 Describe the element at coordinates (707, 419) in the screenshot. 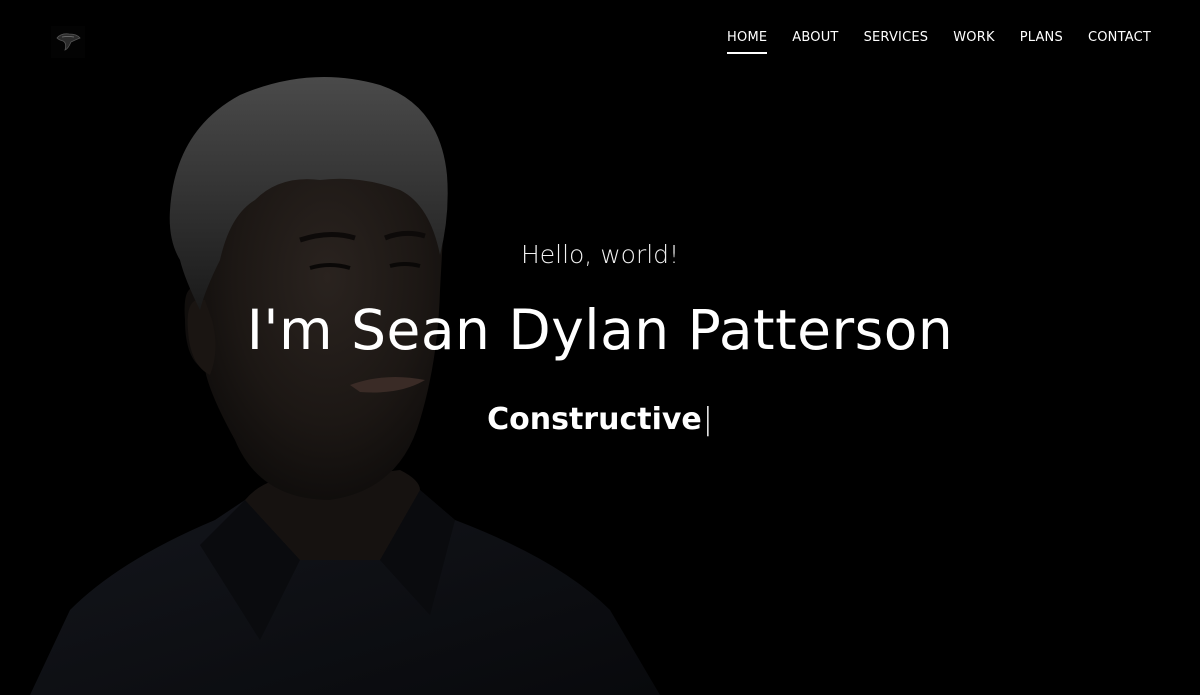

I see `typing-cursor: |` at that location.